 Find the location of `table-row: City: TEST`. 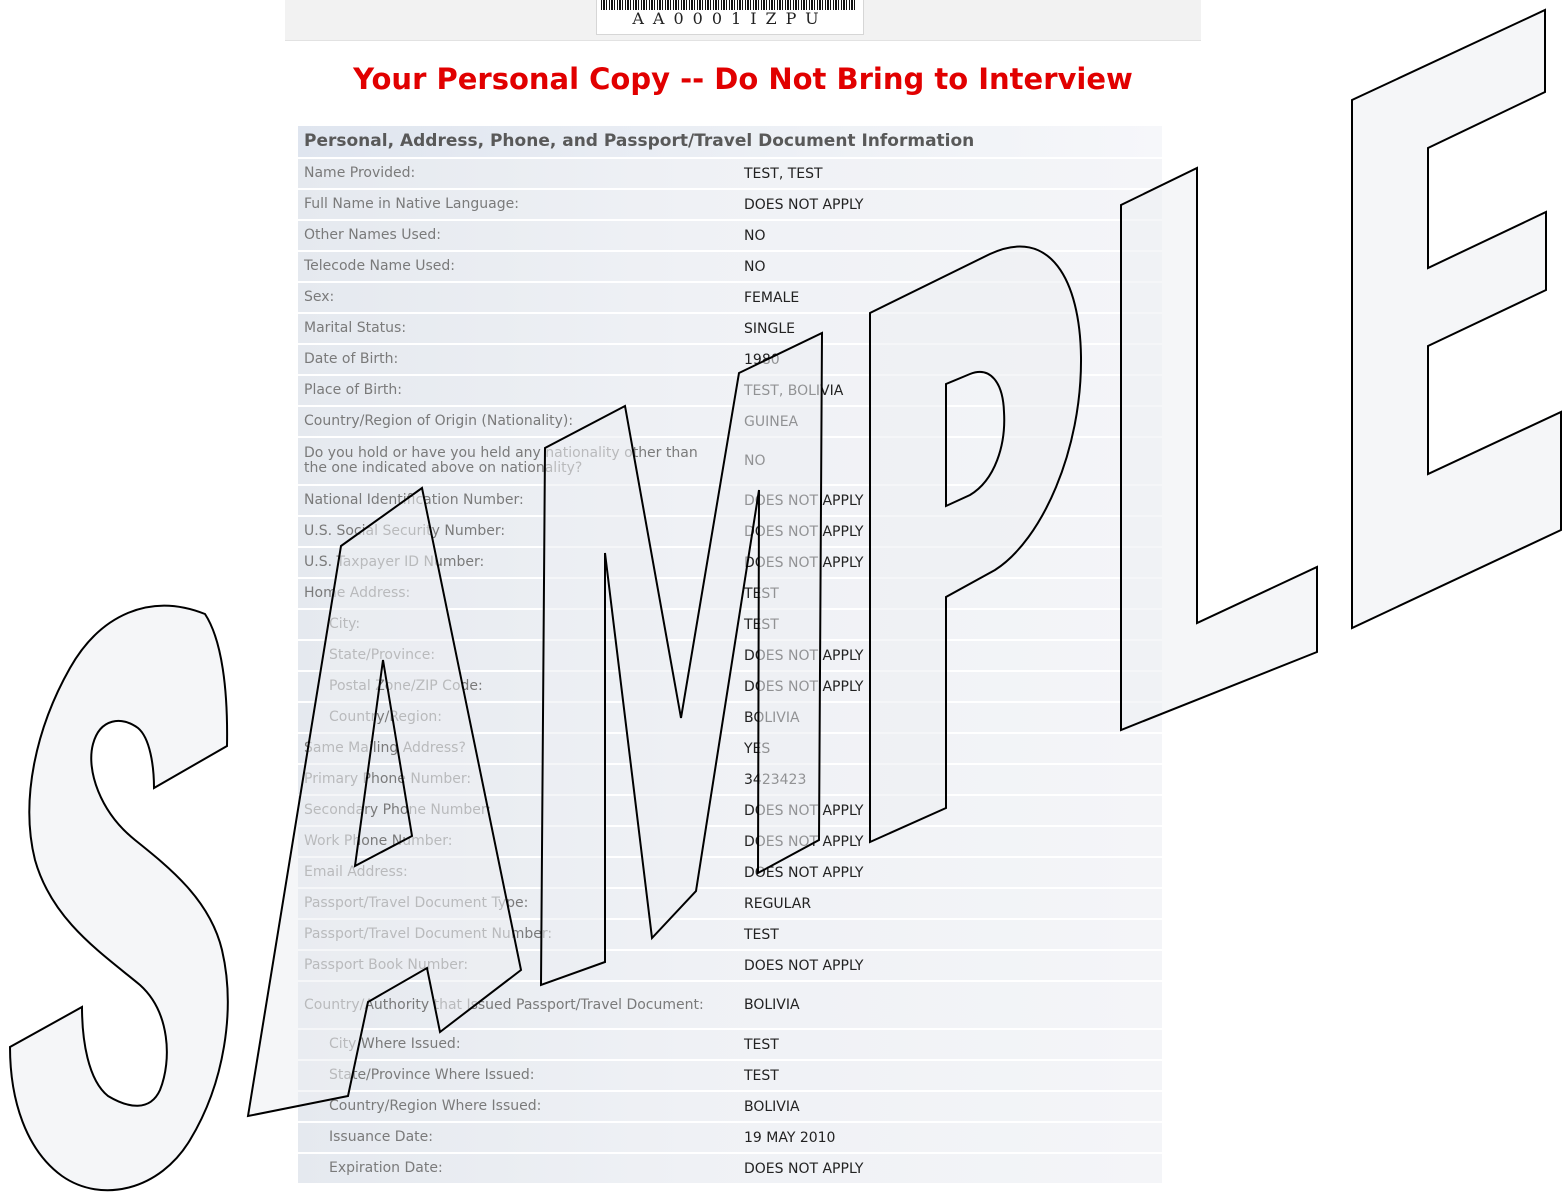

table-row: City: TEST is located at coordinates (730, 623).